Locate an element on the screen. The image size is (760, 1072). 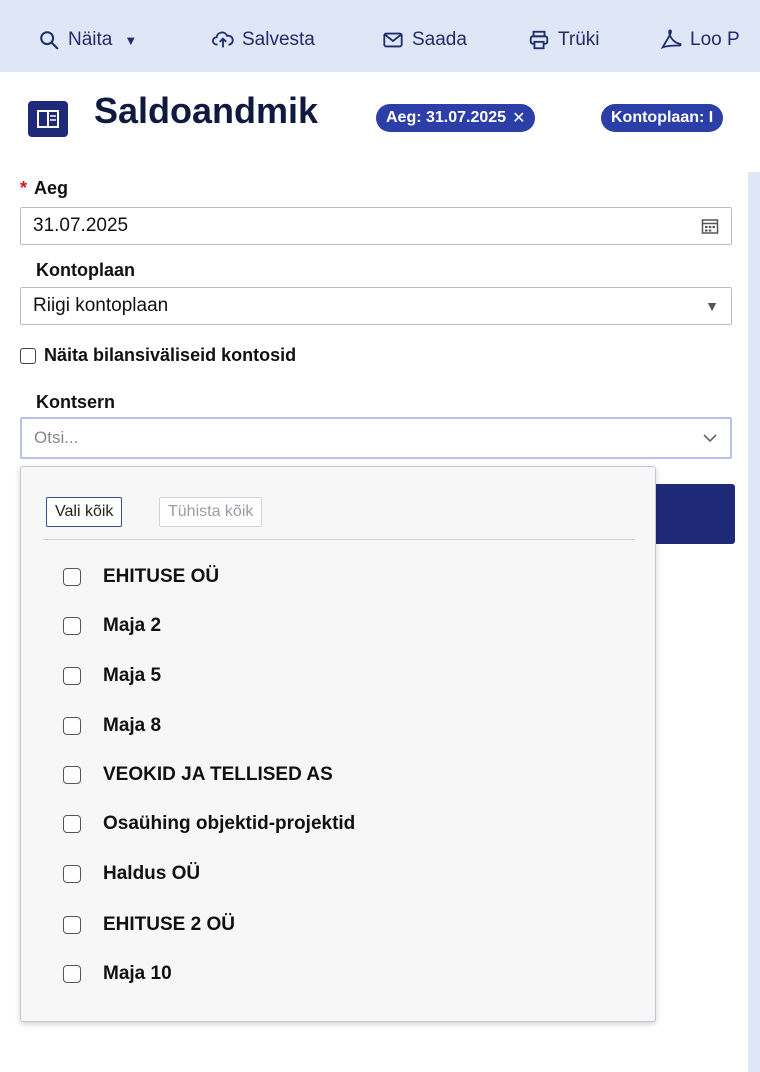
search-icon is located at coordinates (49, 40).